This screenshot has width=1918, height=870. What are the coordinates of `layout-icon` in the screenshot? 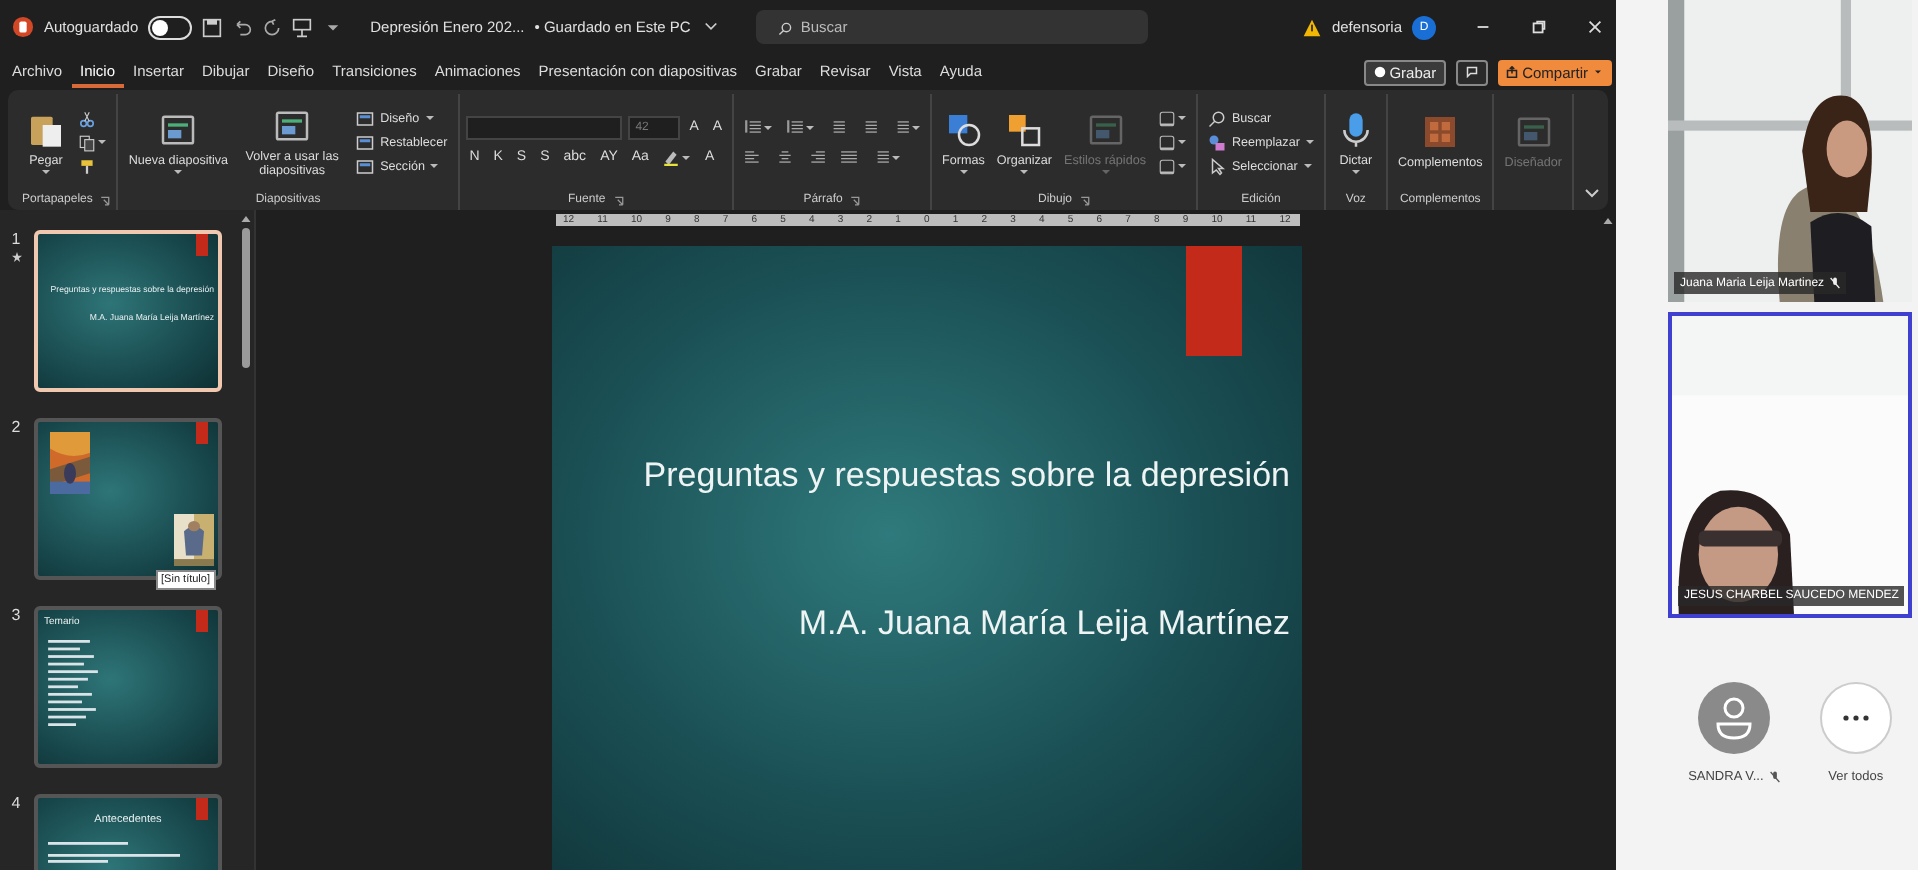 It's located at (365, 118).